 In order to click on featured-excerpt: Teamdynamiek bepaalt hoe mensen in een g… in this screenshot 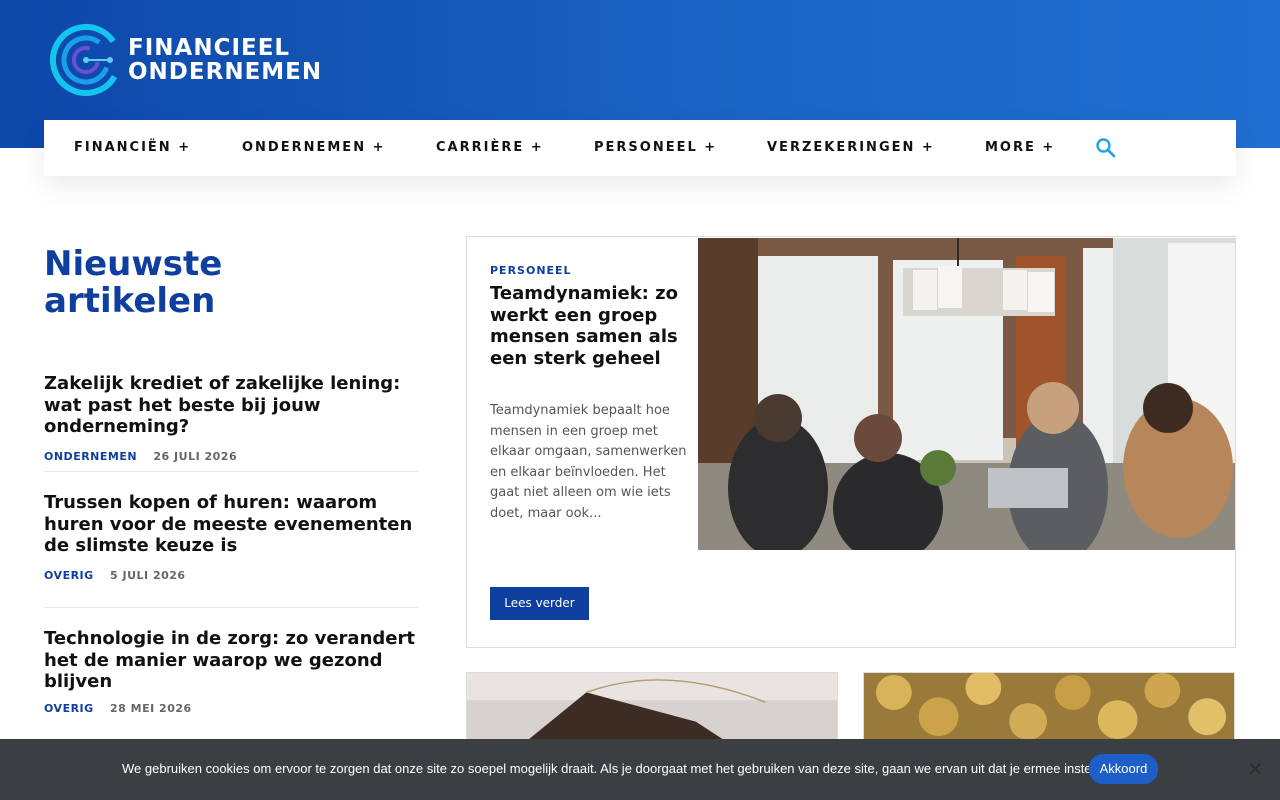, I will do `click(588, 462)`.